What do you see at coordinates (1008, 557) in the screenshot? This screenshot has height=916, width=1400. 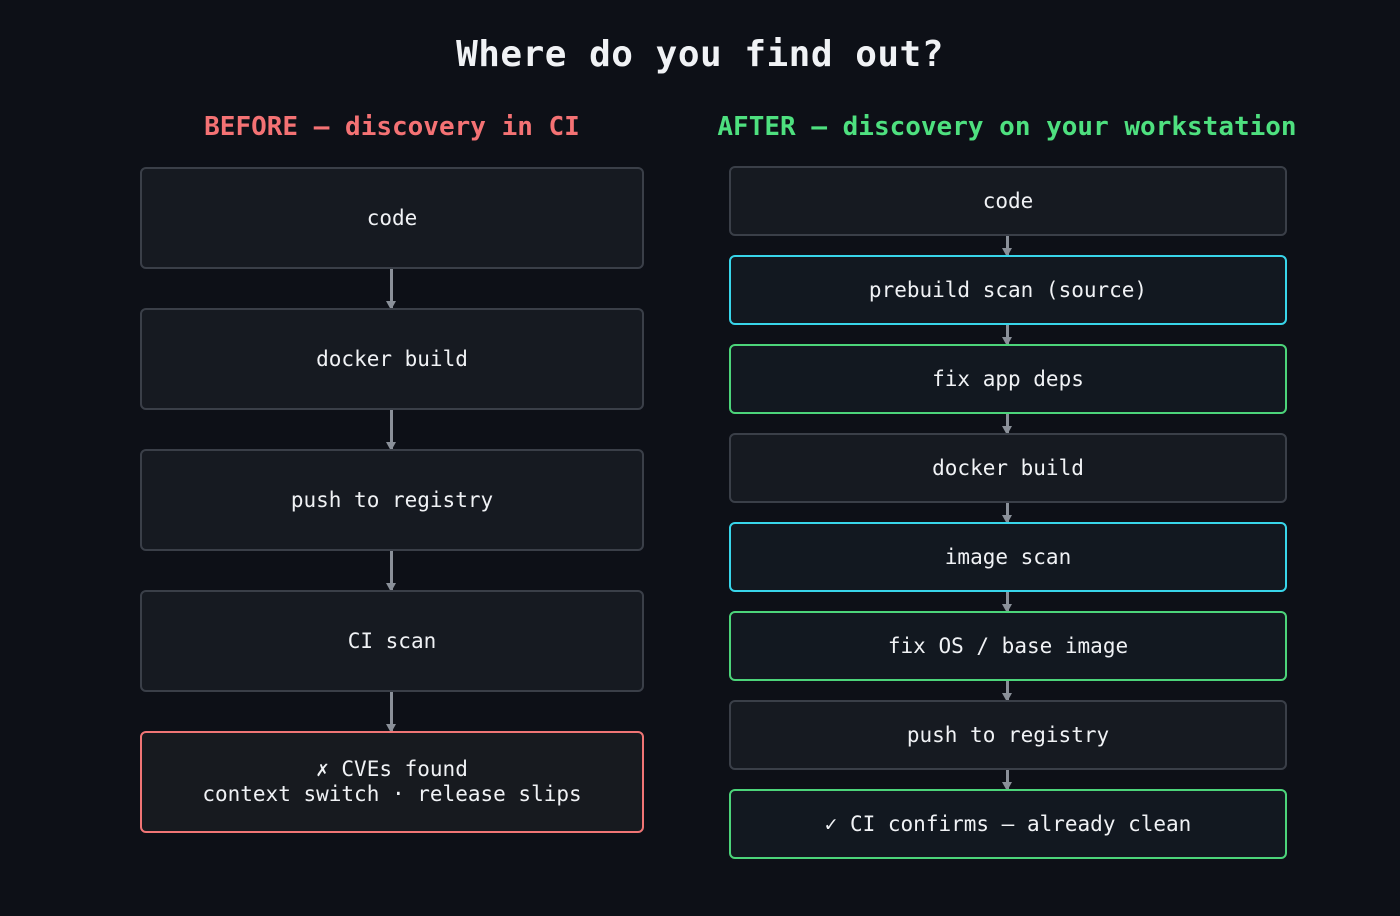 I see `after-step-image-scan: image scan` at bounding box center [1008, 557].